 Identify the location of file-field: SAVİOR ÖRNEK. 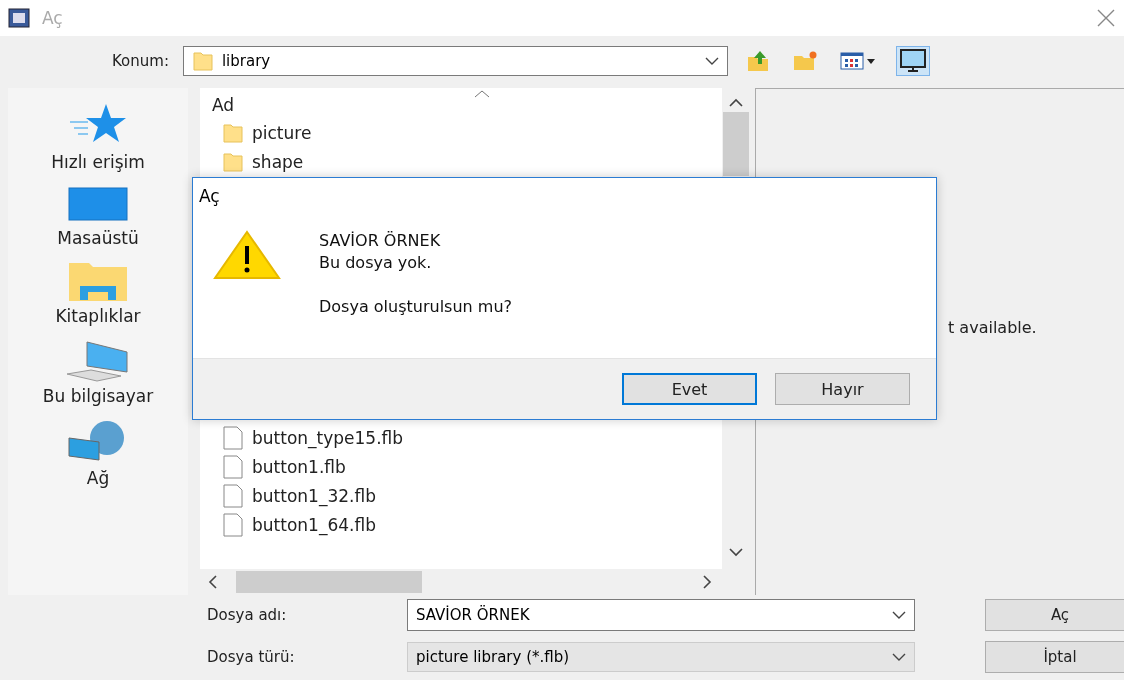
(661, 615).